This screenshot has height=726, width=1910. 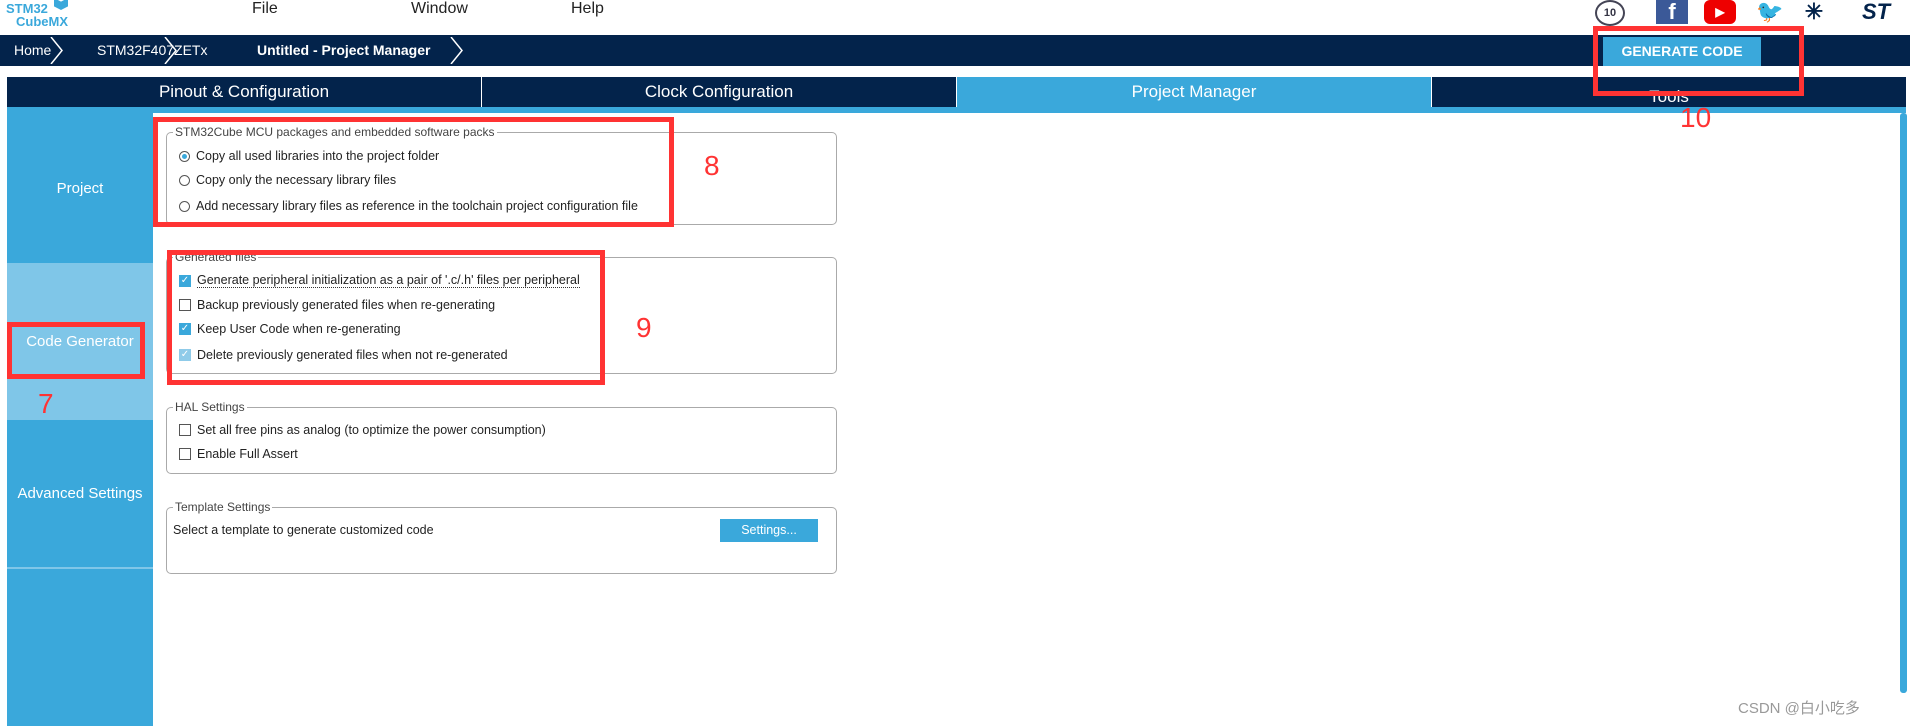 What do you see at coordinates (1610, 13) in the screenshot?
I see `anniversary-10-years-icon: 10` at bounding box center [1610, 13].